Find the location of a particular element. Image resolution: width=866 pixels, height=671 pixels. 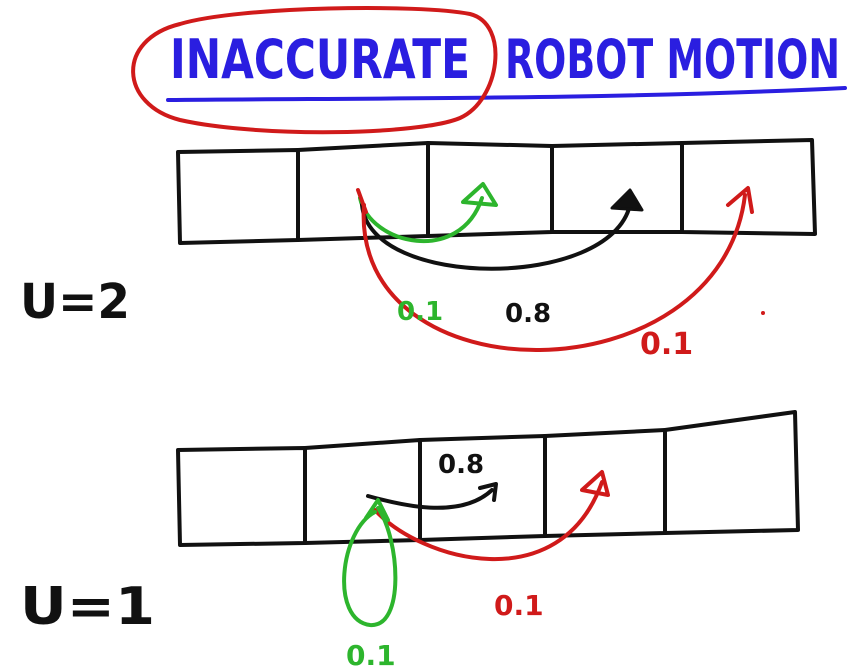

title-inaccurate: INACCURATE is located at coordinates (320, 59).